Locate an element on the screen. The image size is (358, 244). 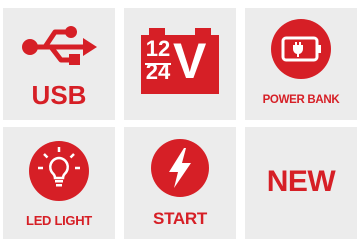
voltage-feature-tile: 12 24 V is located at coordinates (180, 64).